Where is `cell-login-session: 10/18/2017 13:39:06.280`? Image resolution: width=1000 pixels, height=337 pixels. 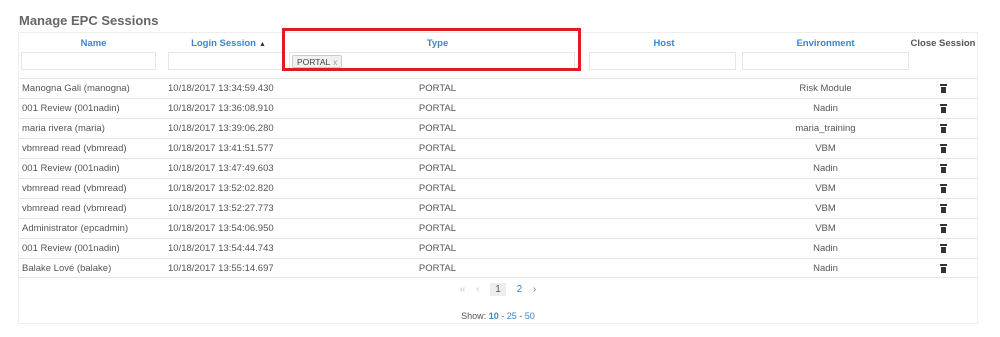 cell-login-session: 10/18/2017 13:39:06.280 is located at coordinates (221, 128).